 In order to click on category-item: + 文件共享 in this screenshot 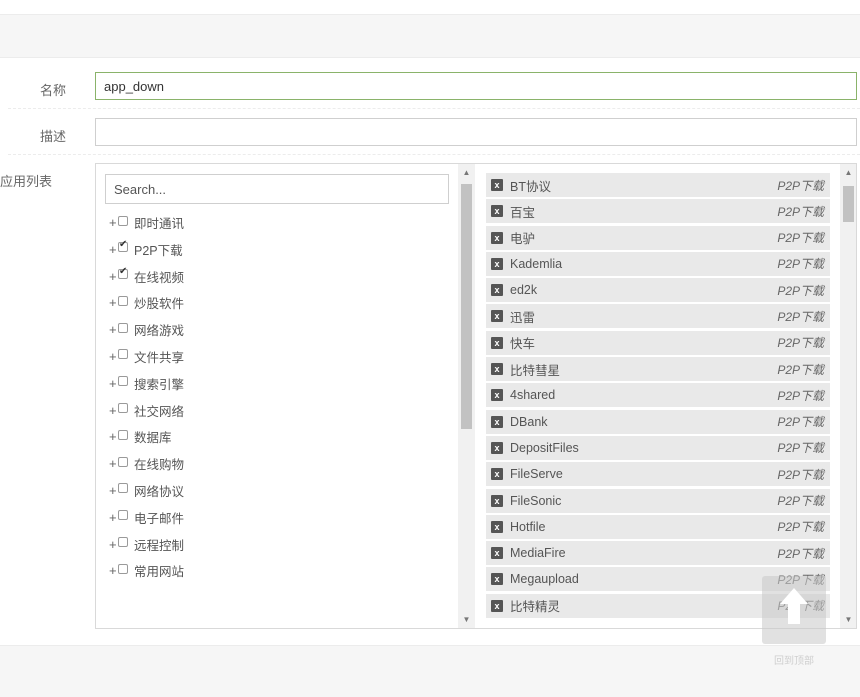, I will do `click(276, 356)`.